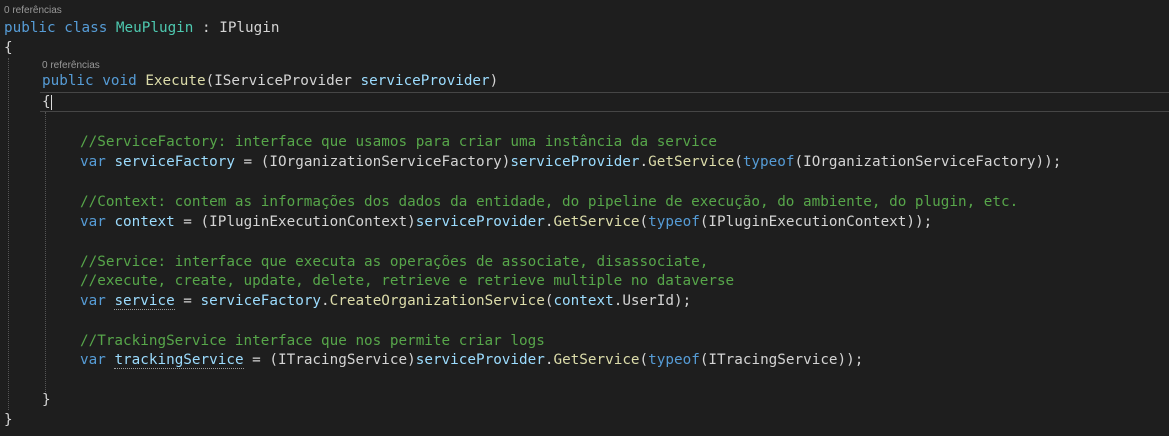 This screenshot has width=1169, height=436. I want to click on object-name: context, so click(583, 301).